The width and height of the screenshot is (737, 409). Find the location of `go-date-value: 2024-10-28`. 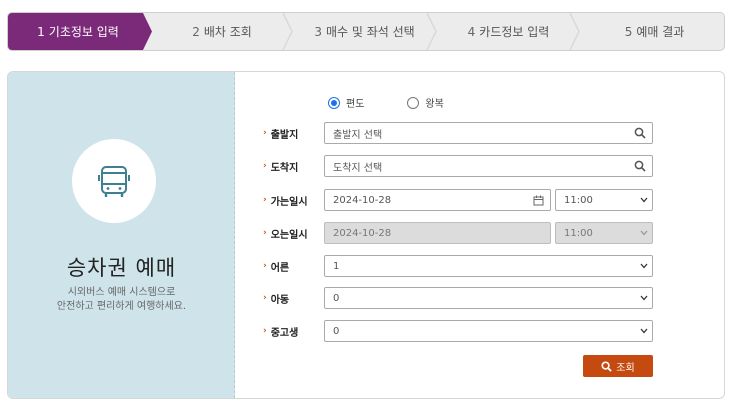

go-date-value: 2024-10-28 is located at coordinates (362, 200).